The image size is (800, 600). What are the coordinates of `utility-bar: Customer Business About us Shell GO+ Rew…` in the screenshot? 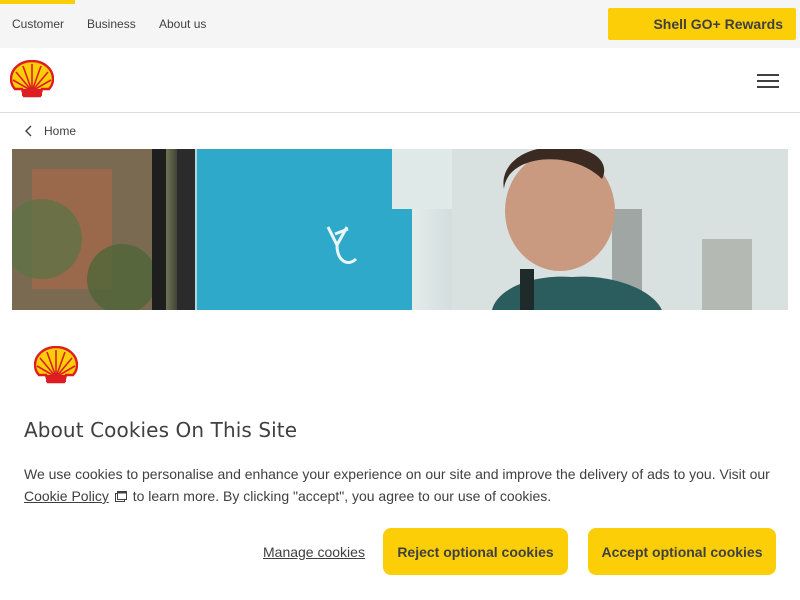 It's located at (400, 24).